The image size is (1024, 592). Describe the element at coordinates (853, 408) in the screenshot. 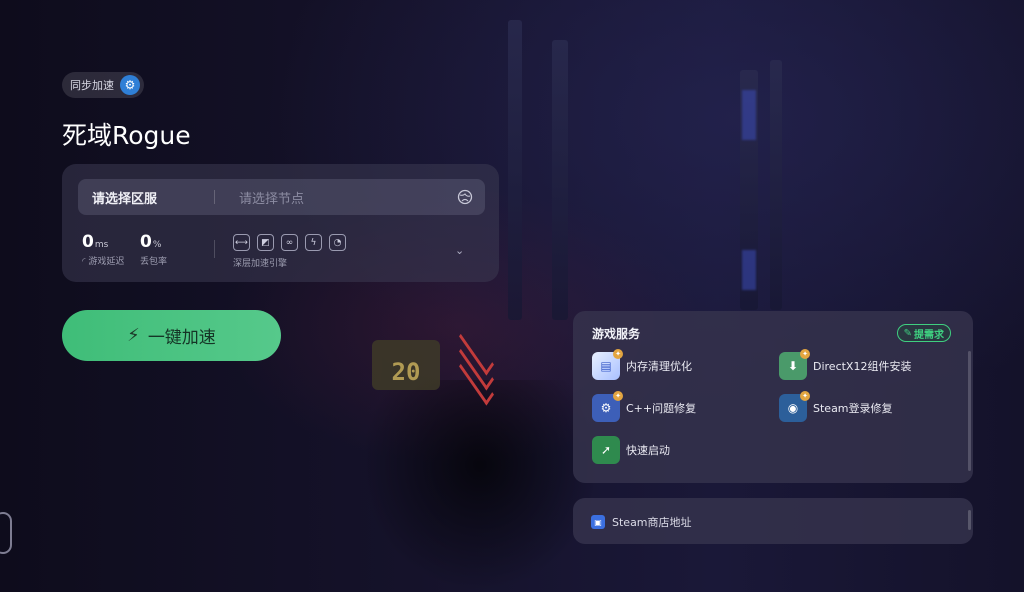

I see `service-label: Steam登录修复` at that location.